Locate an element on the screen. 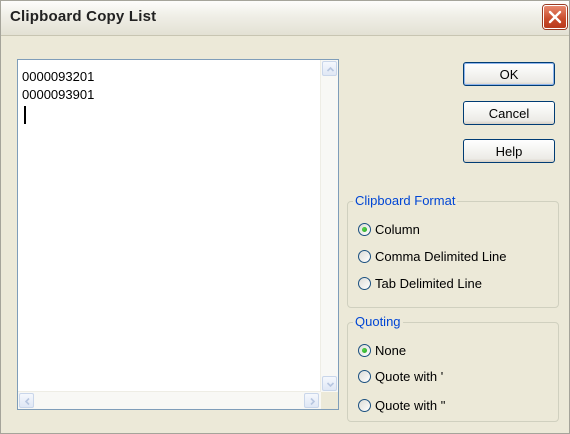  radio-comma-delimited-line: Comma Delimited Line is located at coordinates (432, 256).